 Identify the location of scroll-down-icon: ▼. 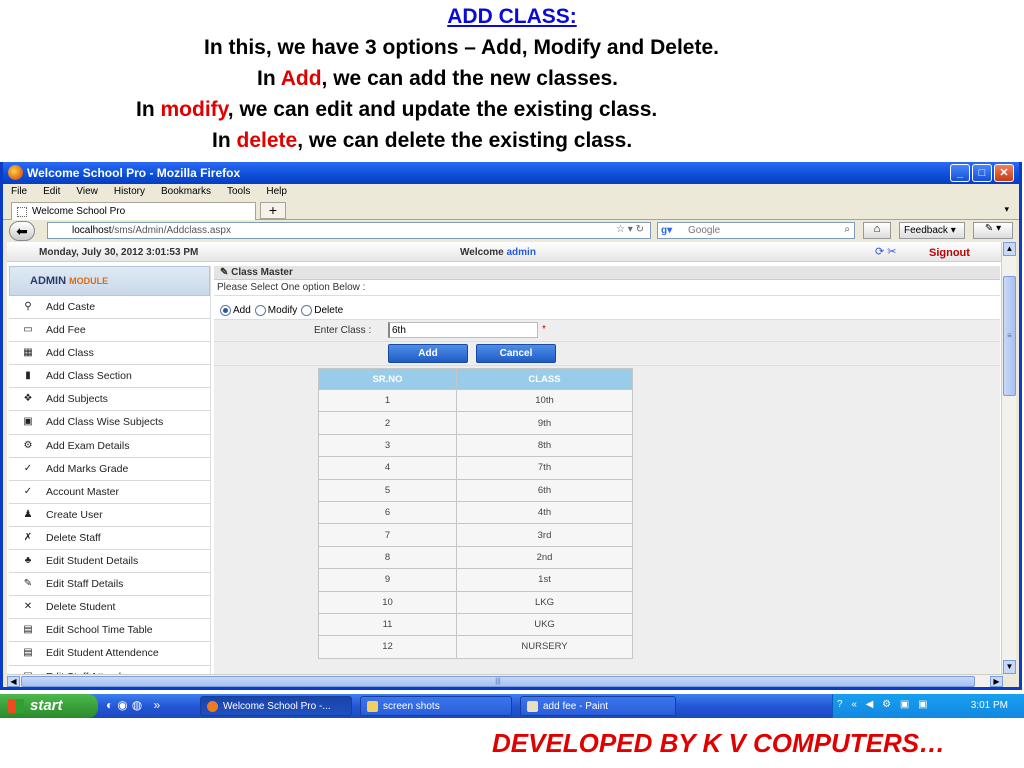
(1009, 667).